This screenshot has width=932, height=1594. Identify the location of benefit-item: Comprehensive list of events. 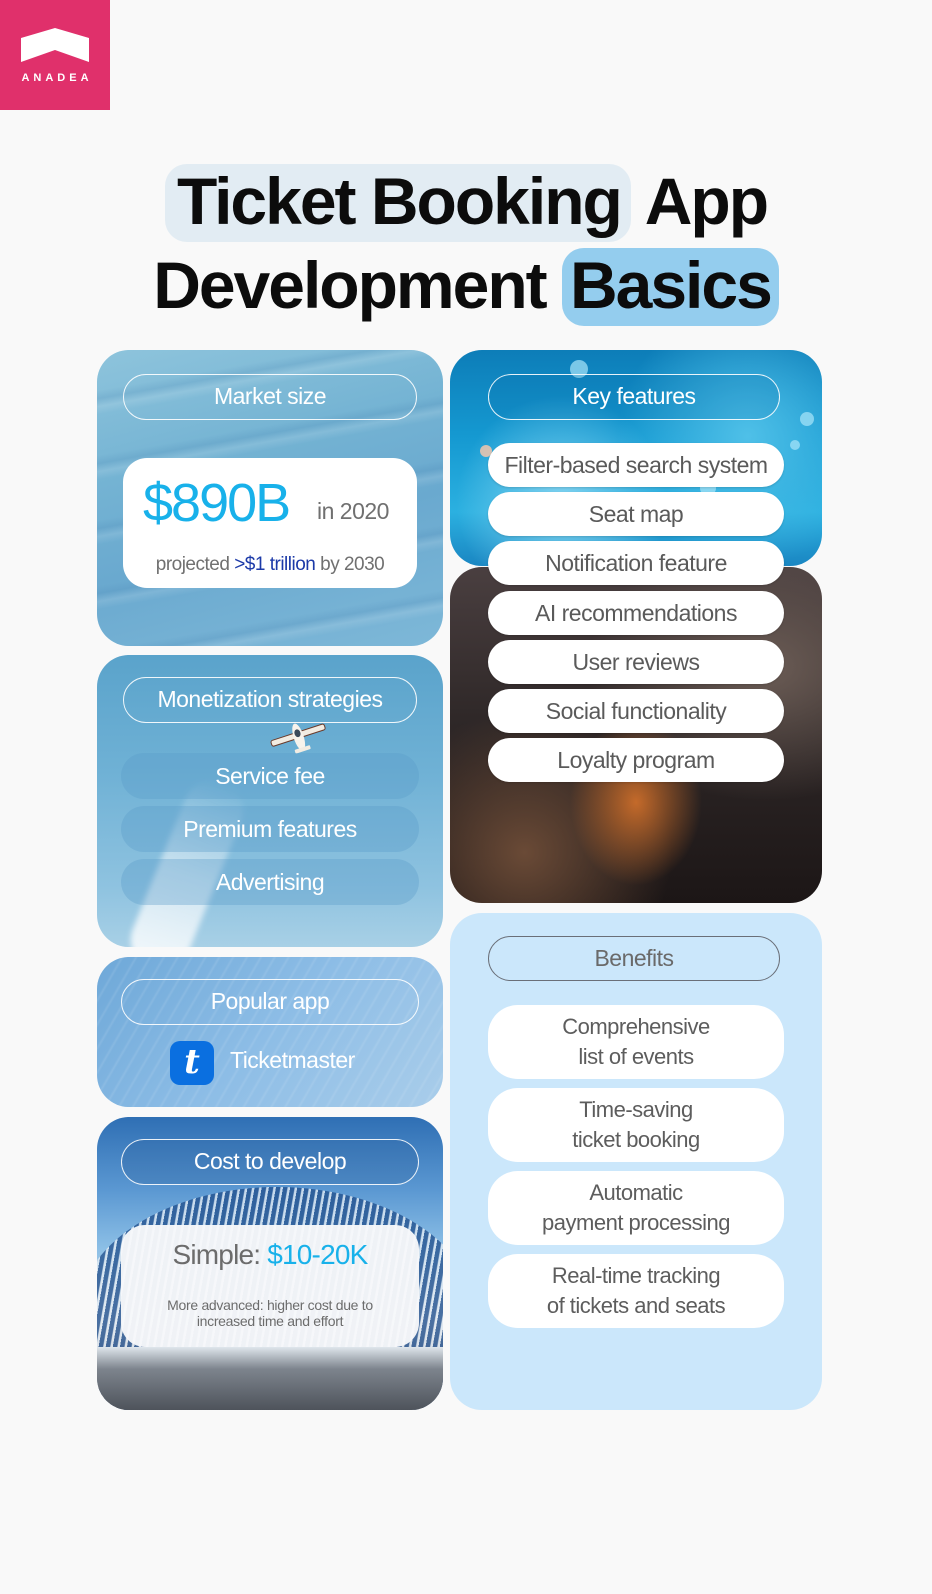
(636, 1042).